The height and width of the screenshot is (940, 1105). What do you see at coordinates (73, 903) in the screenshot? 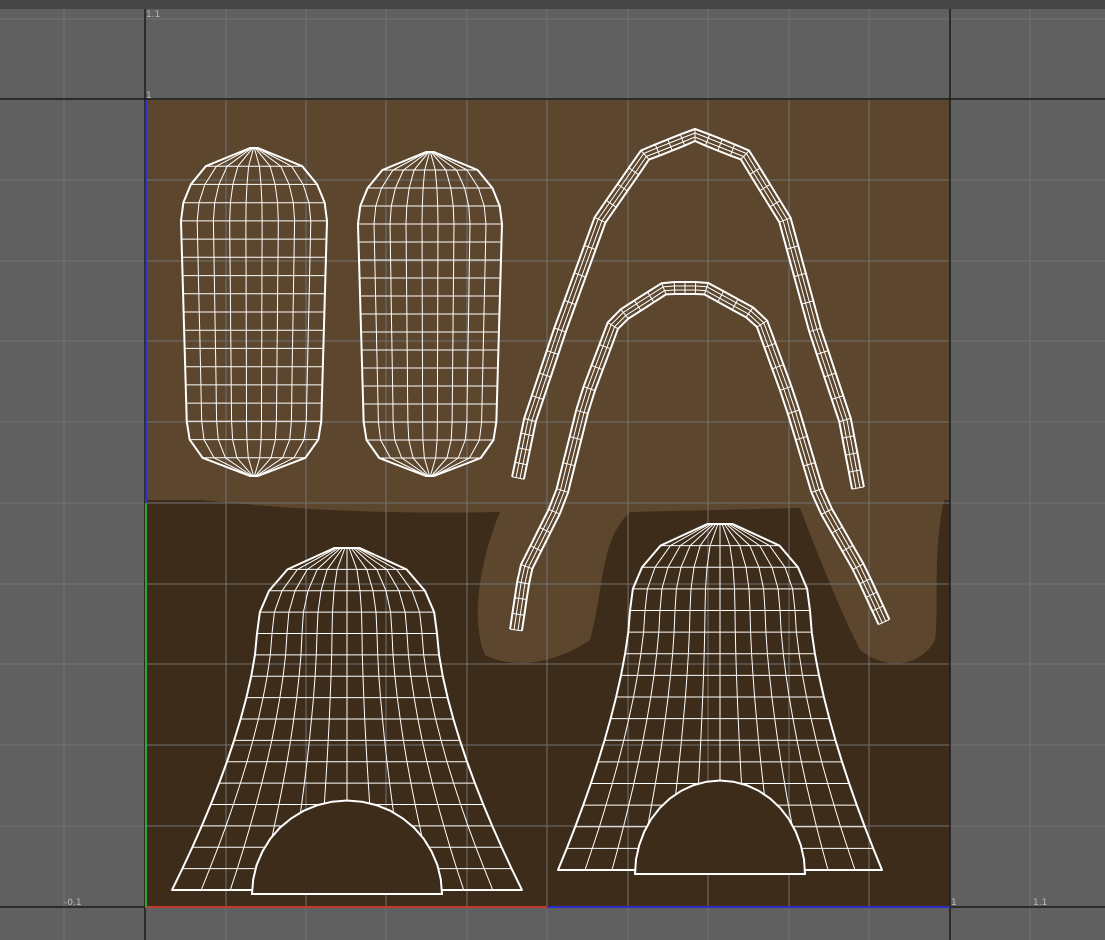
I see `axis-label-u-neg-0-1: -0.1` at bounding box center [73, 903].